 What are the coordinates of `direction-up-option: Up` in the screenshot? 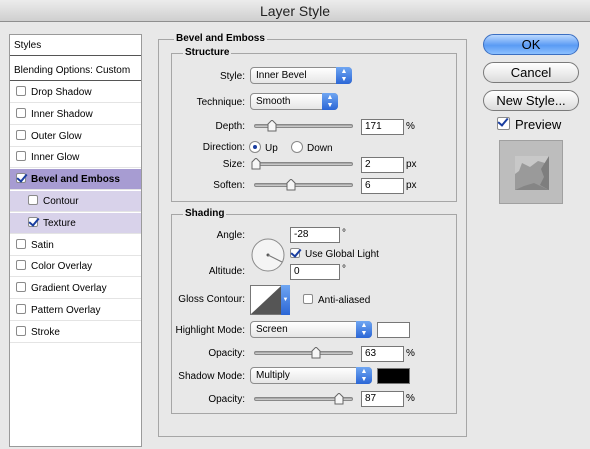 It's located at (263, 147).